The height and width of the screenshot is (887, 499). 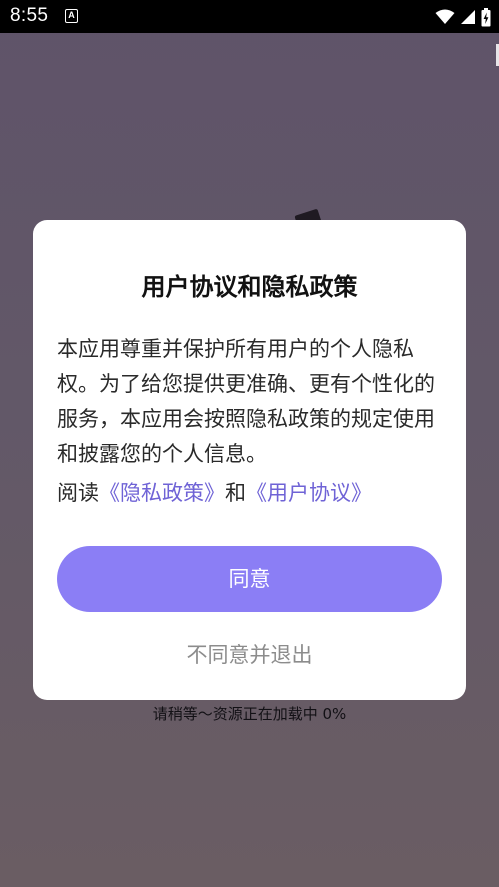 What do you see at coordinates (445, 16) in the screenshot?
I see `wifi-icon` at bounding box center [445, 16].